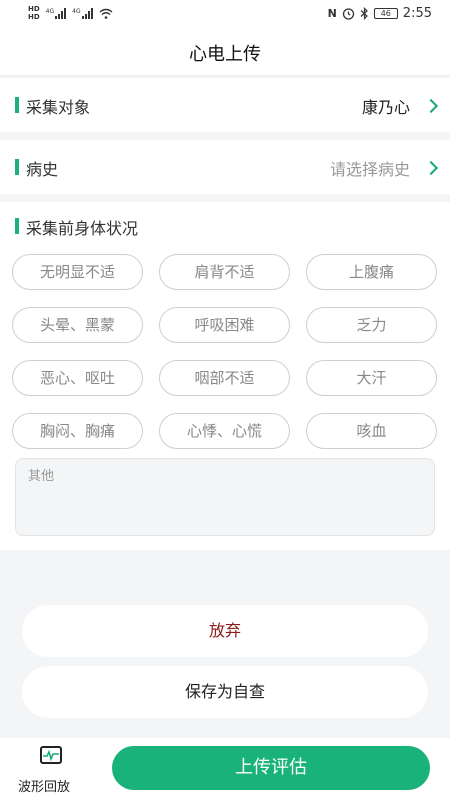  I want to click on signal-icon: 4G, so click(56, 13).